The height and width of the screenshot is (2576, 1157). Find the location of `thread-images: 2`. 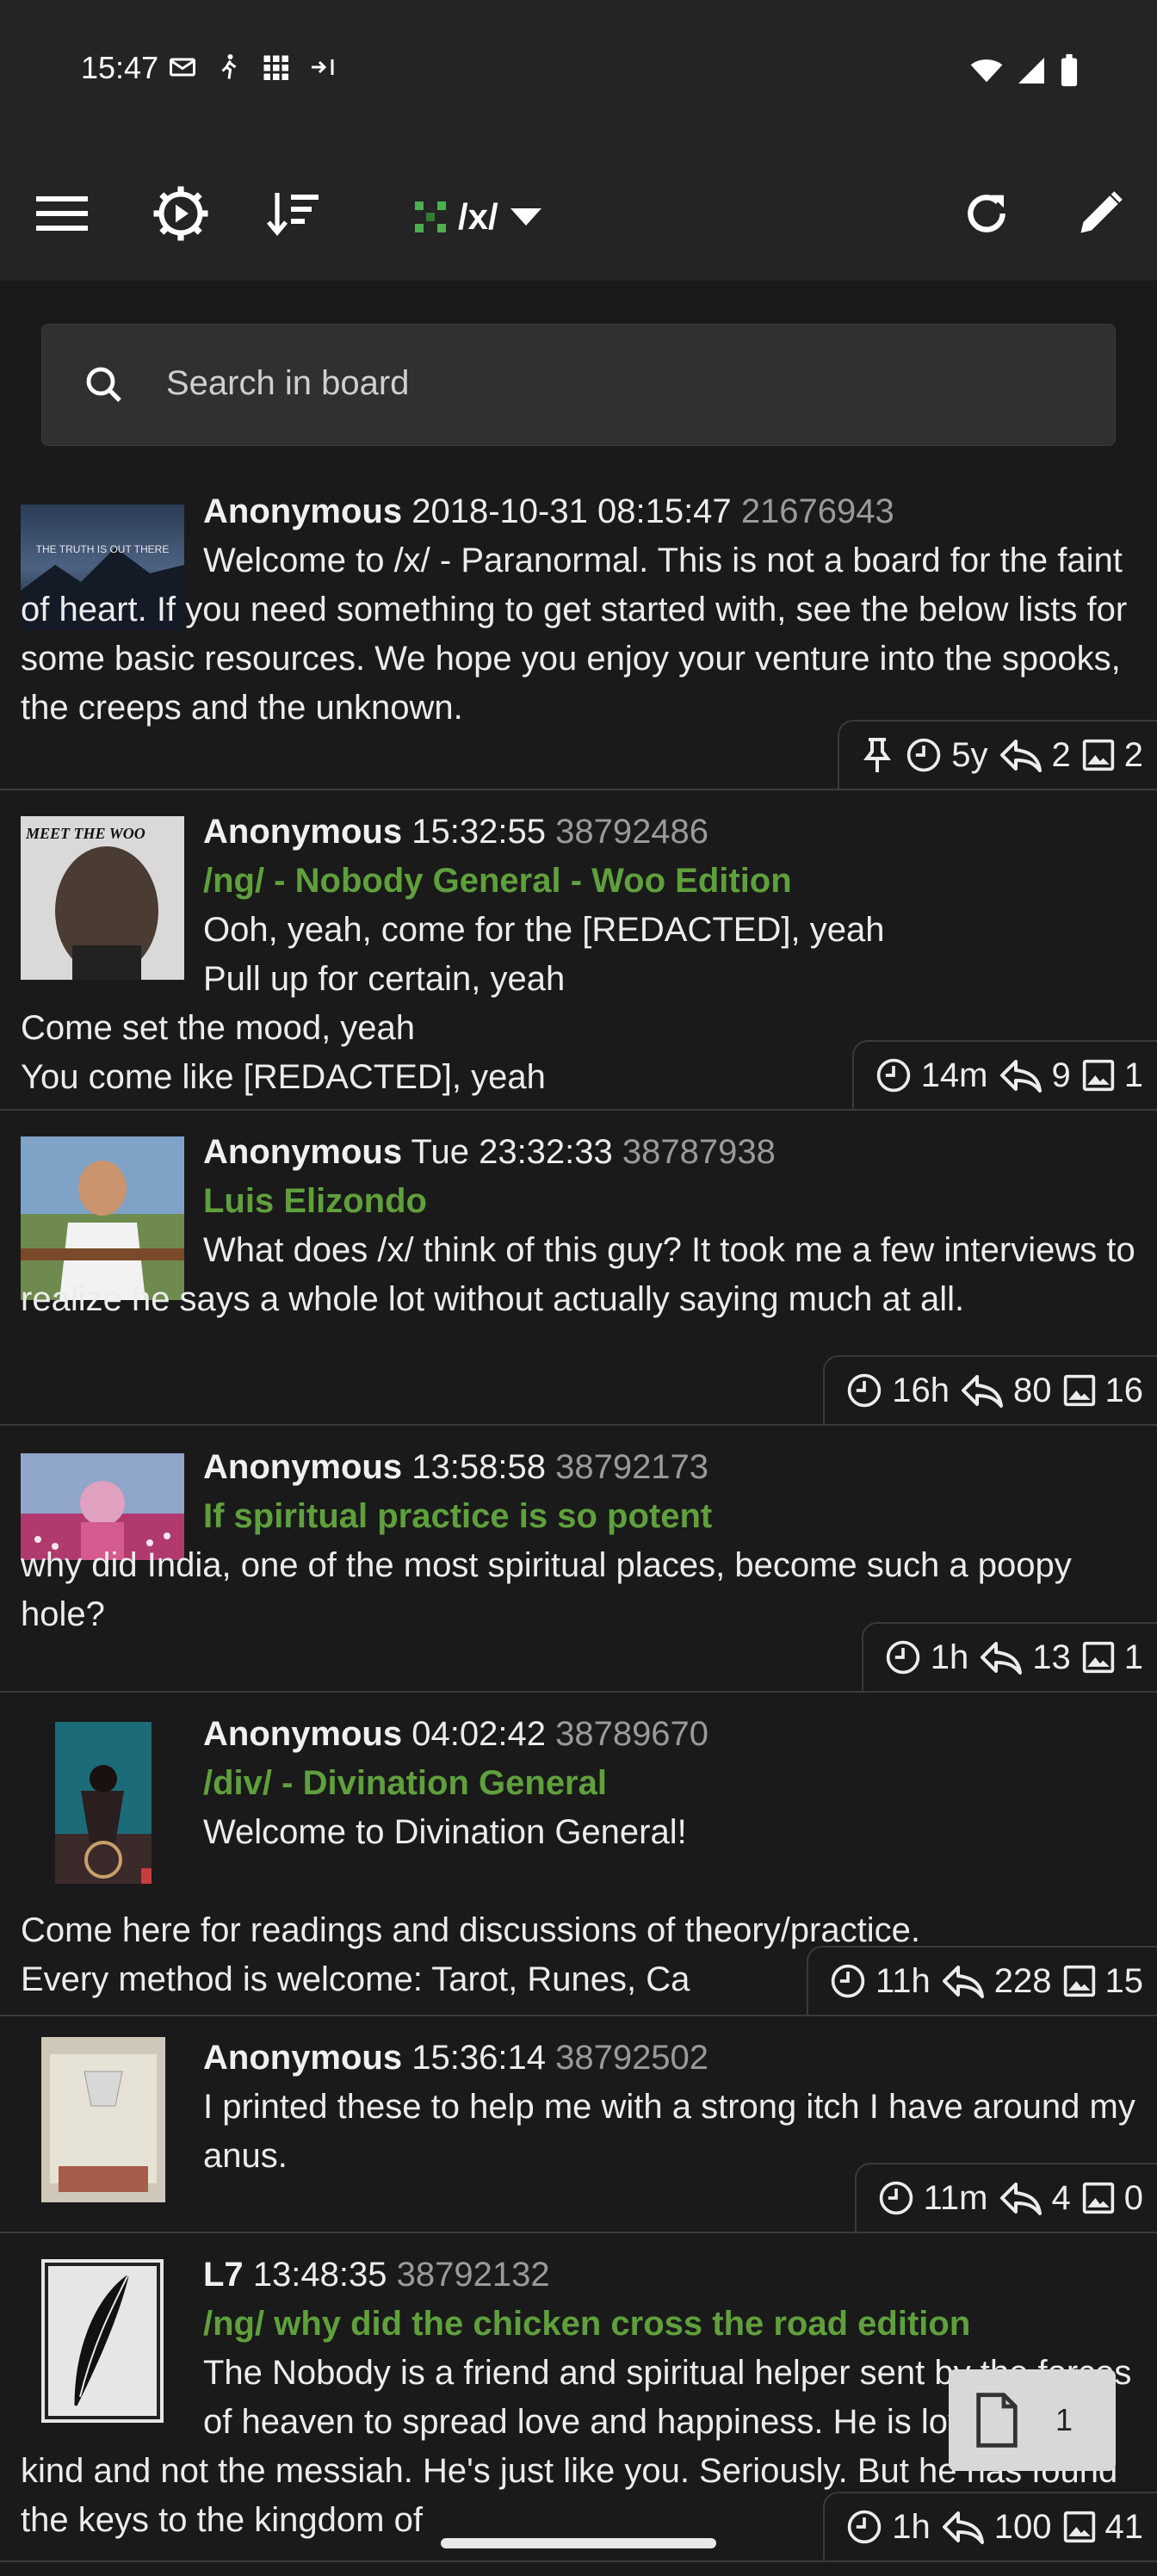

thread-images: 2 is located at coordinates (1112, 756).